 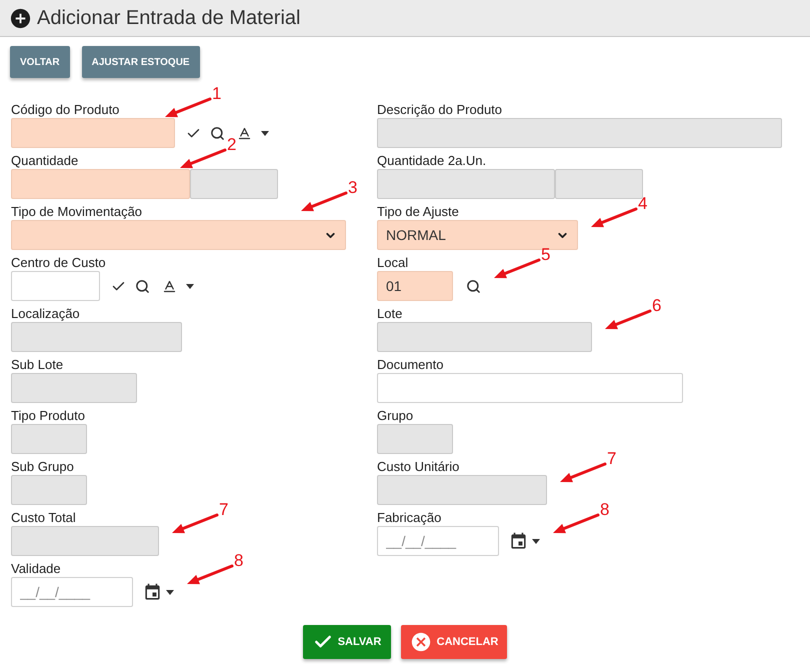 What do you see at coordinates (37, 364) in the screenshot?
I see `field-label: Sub Lote` at bounding box center [37, 364].